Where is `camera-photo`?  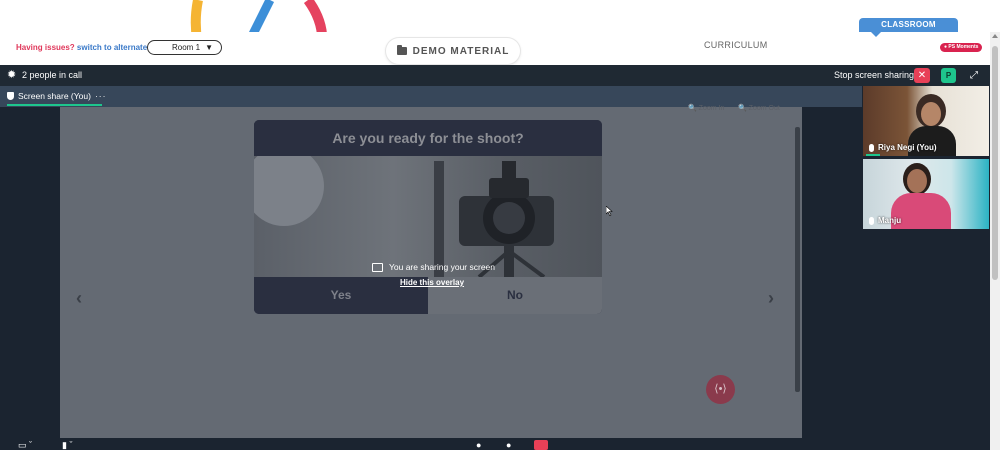 camera-photo is located at coordinates (428, 212).